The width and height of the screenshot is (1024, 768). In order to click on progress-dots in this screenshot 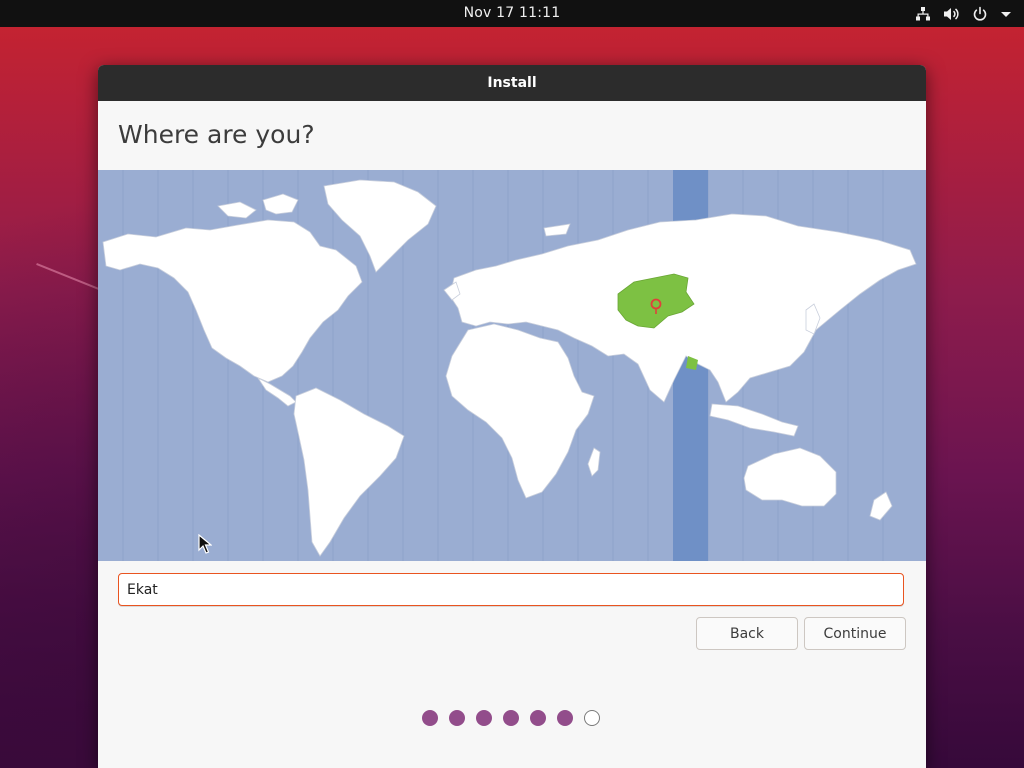, I will do `click(511, 718)`.